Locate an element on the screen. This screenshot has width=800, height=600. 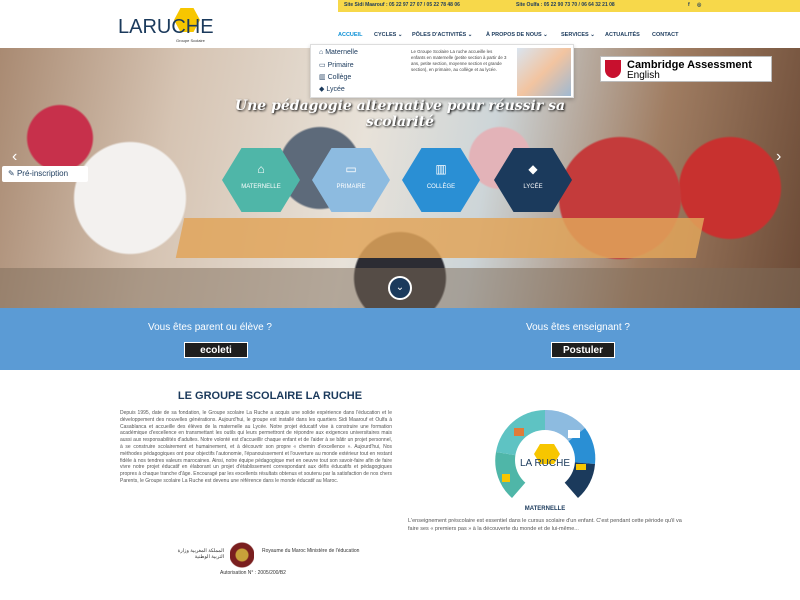
nav-poles: PÔLES D'ACTIVITÉS ⌄ is located at coordinates (442, 35).